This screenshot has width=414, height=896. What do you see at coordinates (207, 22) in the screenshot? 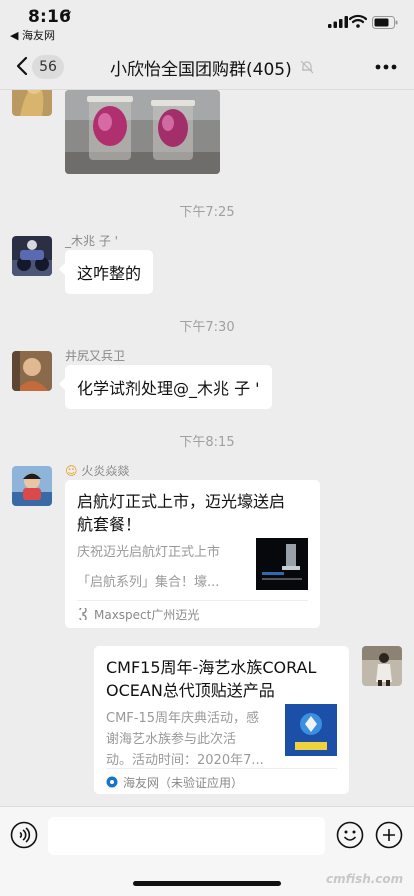
I see `status-bar: 8:16 ◀ 海友网` at bounding box center [207, 22].